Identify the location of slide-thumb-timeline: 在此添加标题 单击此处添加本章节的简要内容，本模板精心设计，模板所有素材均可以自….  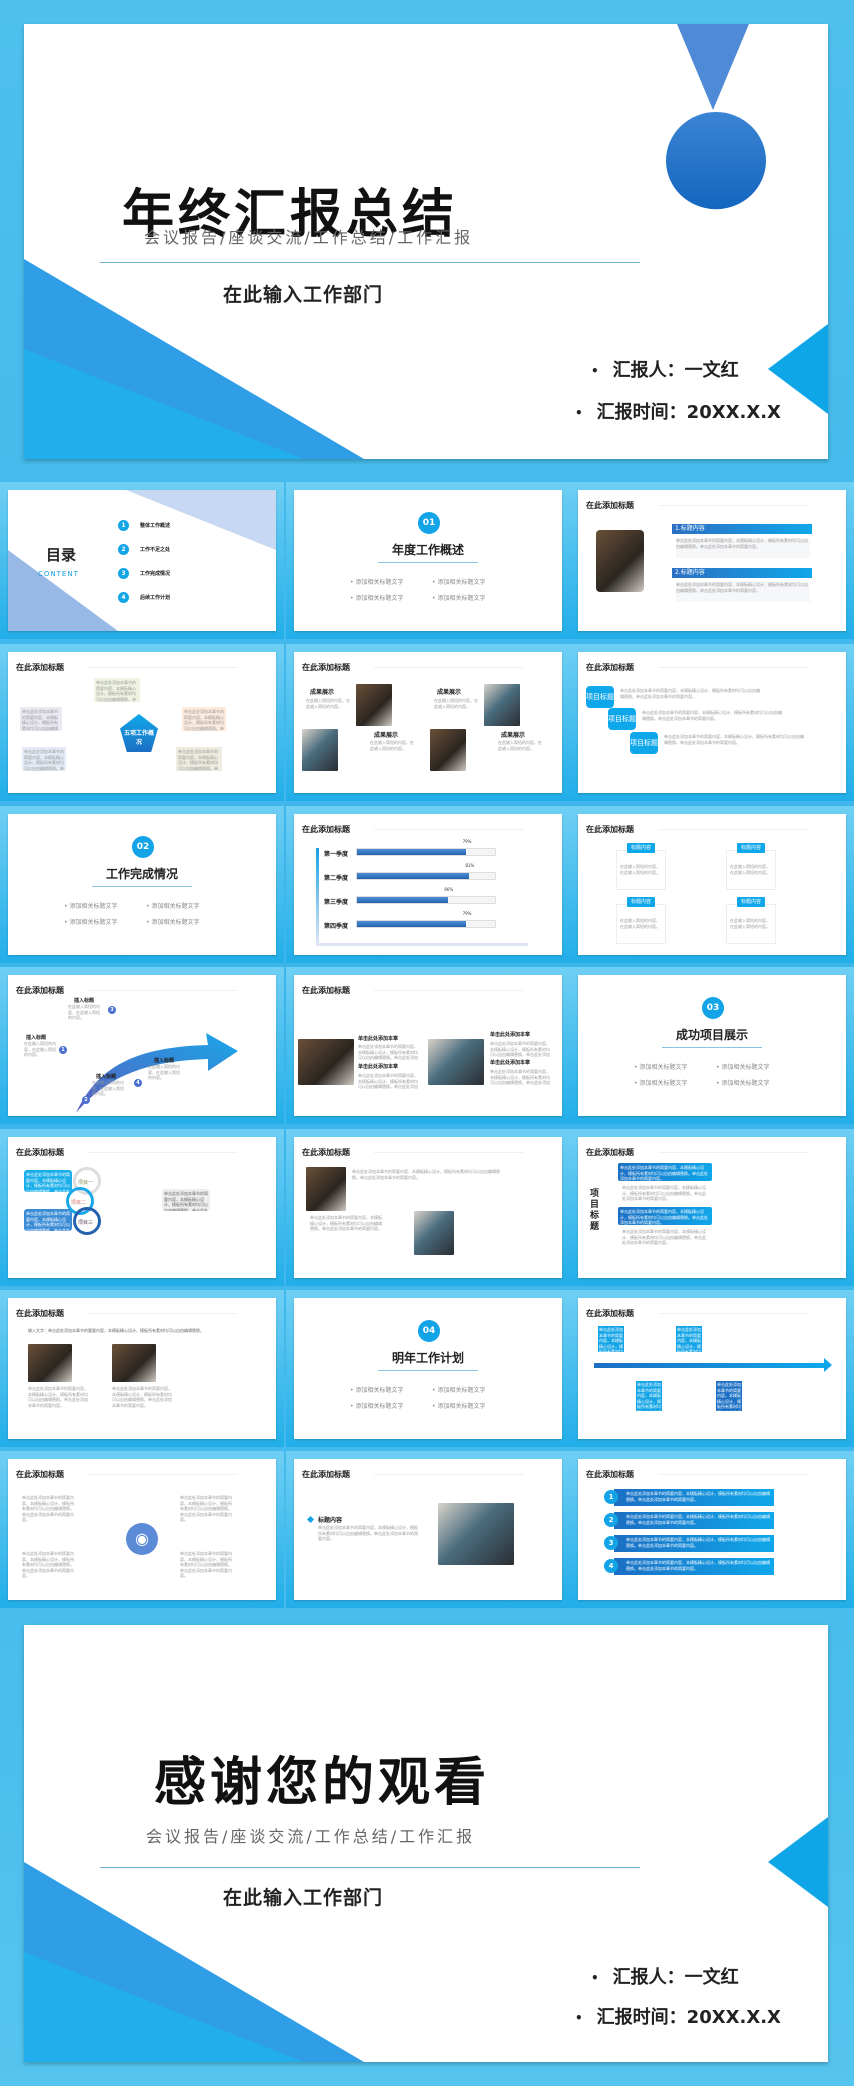
(712, 1368).